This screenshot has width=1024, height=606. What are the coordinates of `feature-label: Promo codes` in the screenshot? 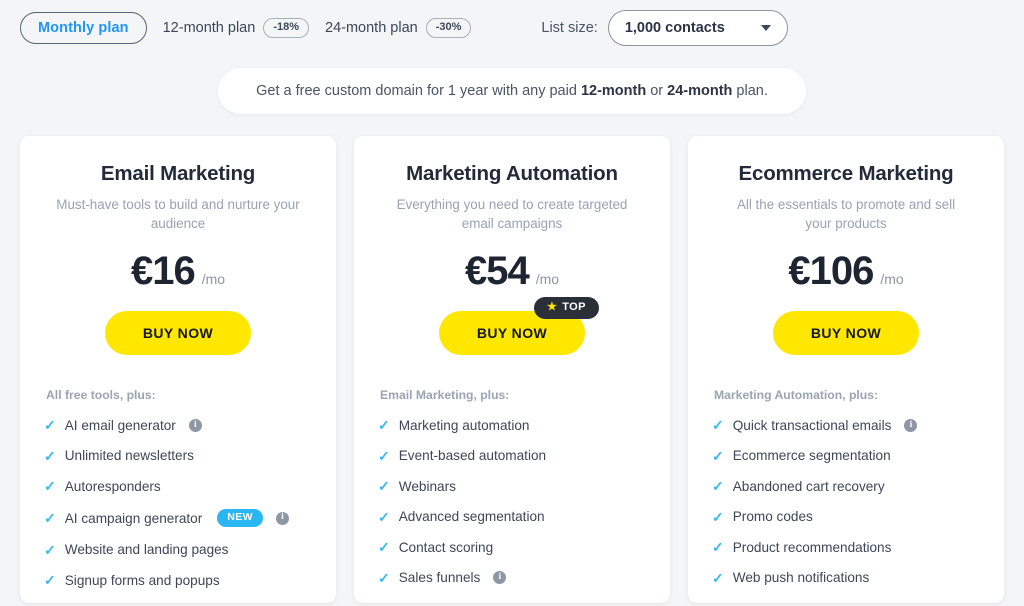 It's located at (772, 517).